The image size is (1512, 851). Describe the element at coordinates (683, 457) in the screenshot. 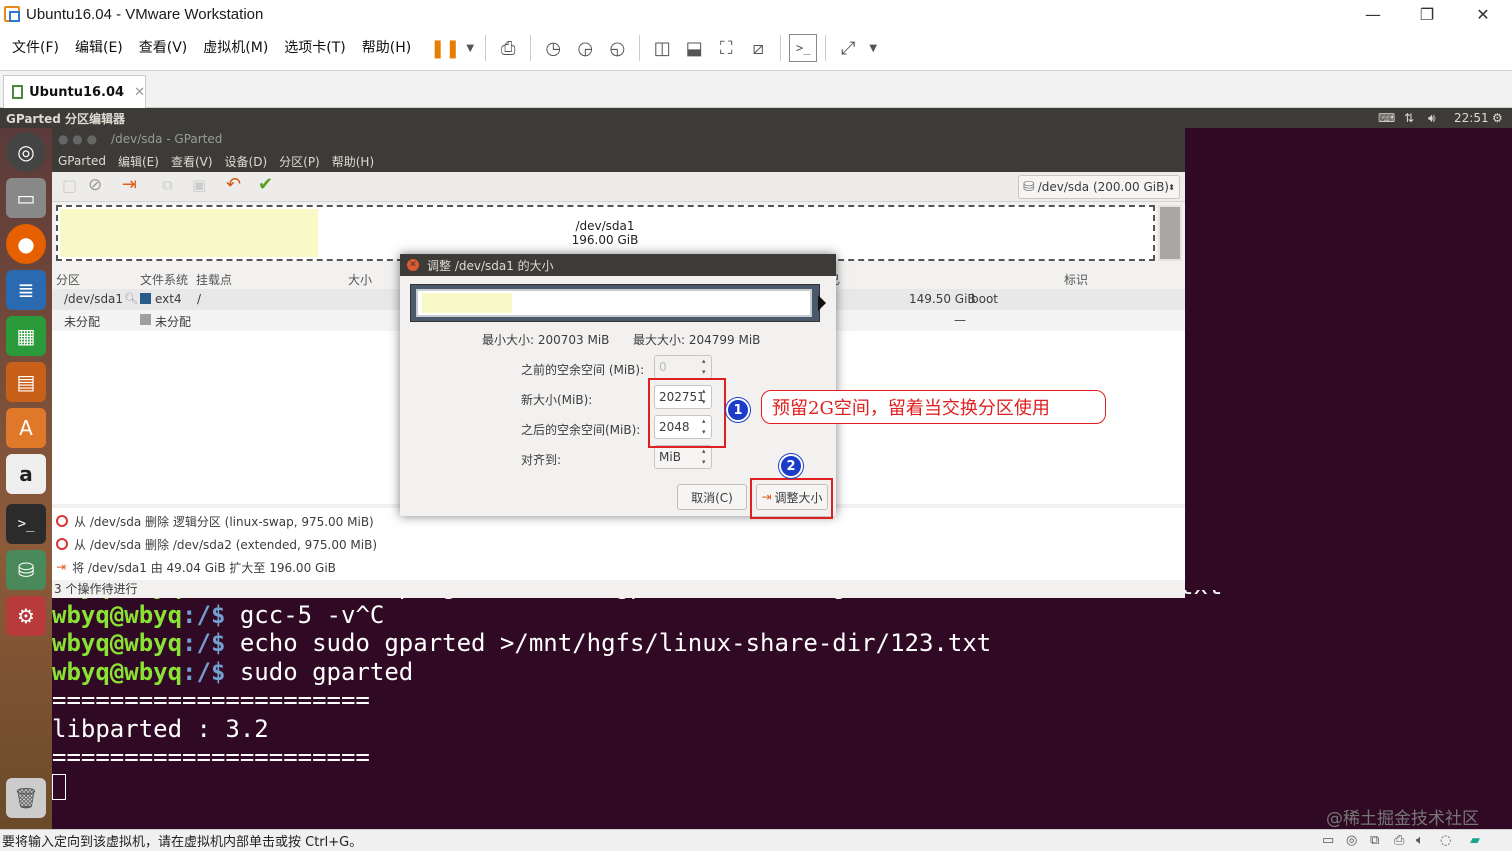

I see `align-select: MiB` at that location.